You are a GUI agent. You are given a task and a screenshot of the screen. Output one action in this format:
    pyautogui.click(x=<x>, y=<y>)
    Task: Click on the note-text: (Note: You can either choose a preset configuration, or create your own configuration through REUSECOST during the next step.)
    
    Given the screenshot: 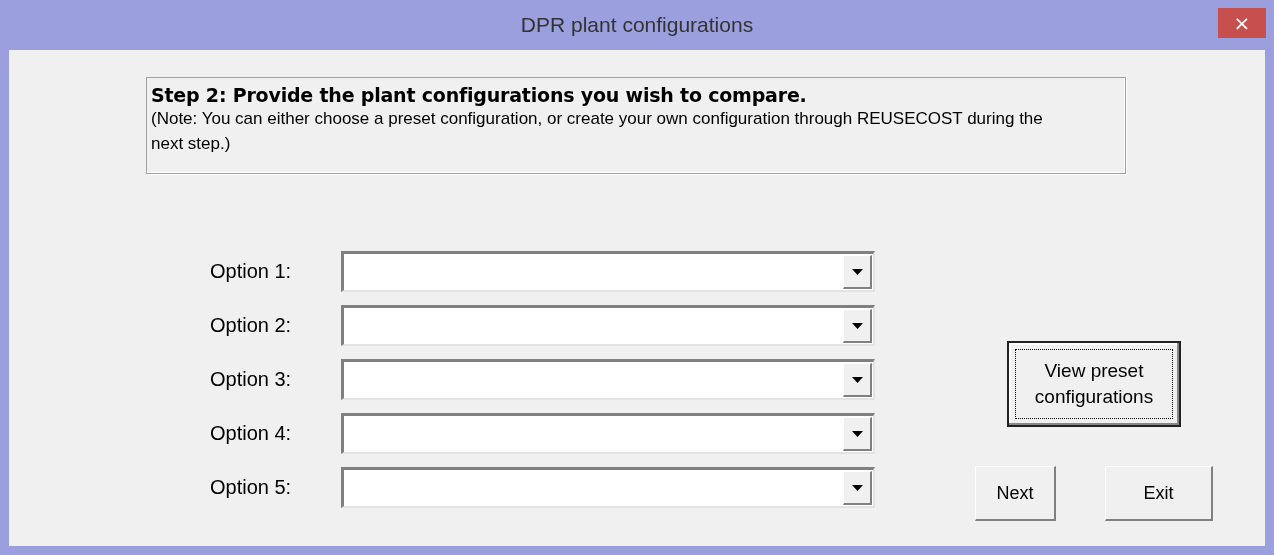 What is the action you would take?
    pyautogui.click(x=597, y=131)
    